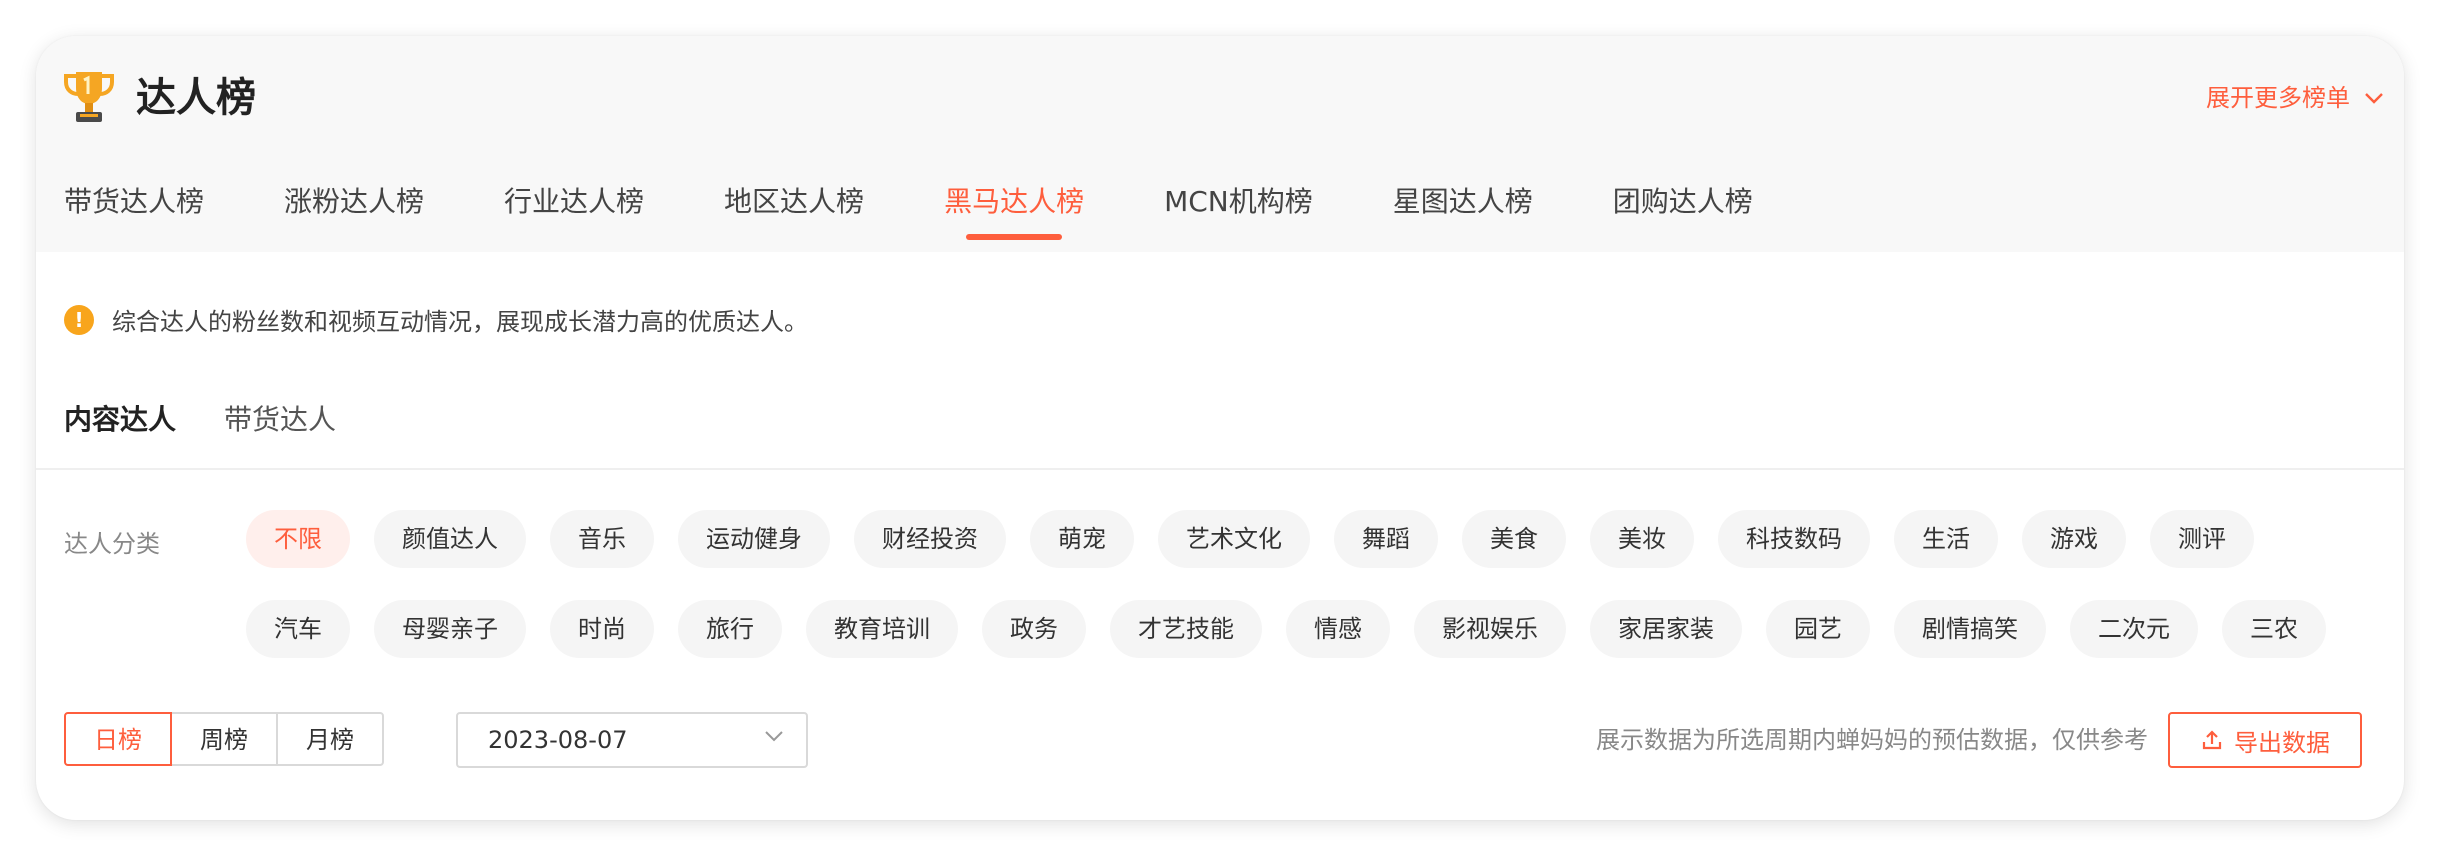 Image resolution: width=2442 pixels, height=856 pixels. I want to click on category-chip: 家居家装, so click(1666, 629).